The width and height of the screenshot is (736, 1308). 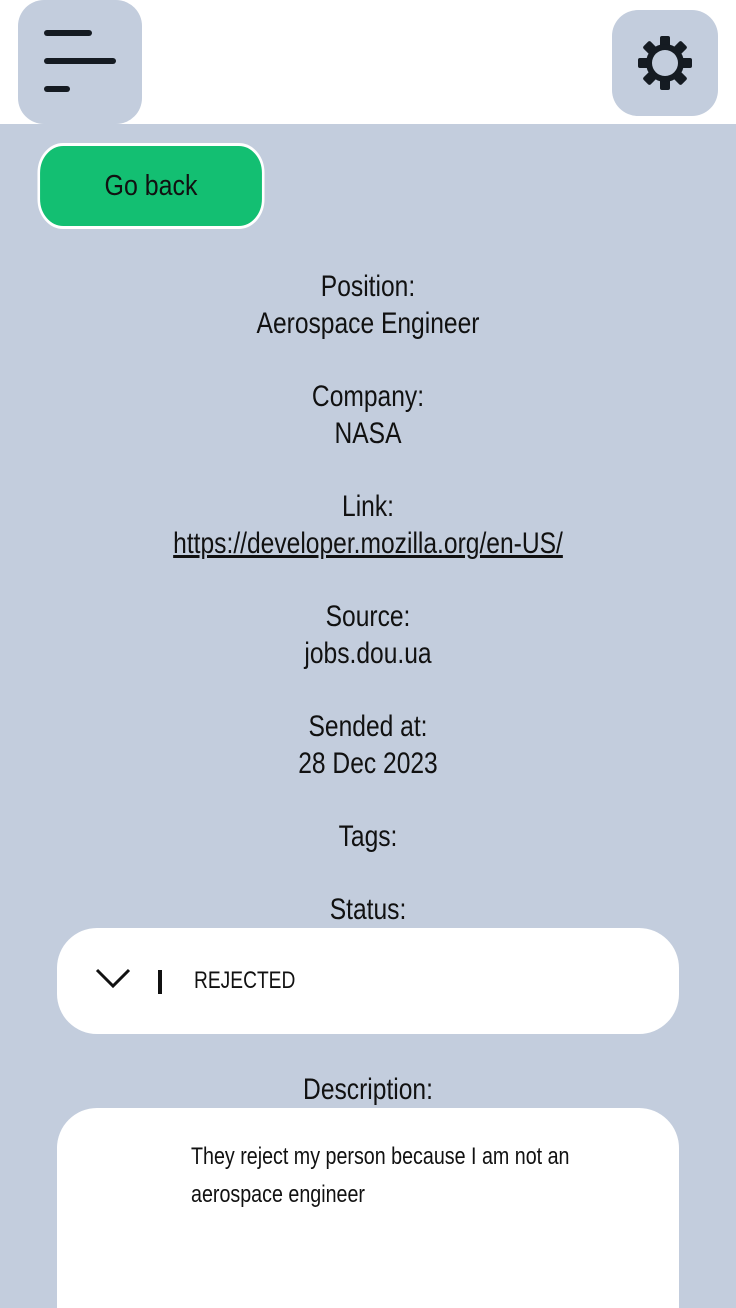 What do you see at coordinates (368, 433) in the screenshot?
I see `company-value: NASA` at bounding box center [368, 433].